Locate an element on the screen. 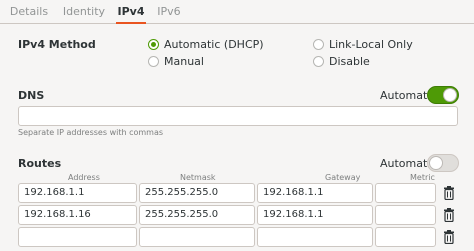 The width and height of the screenshot is (474, 251). dns-input is located at coordinates (238, 116).